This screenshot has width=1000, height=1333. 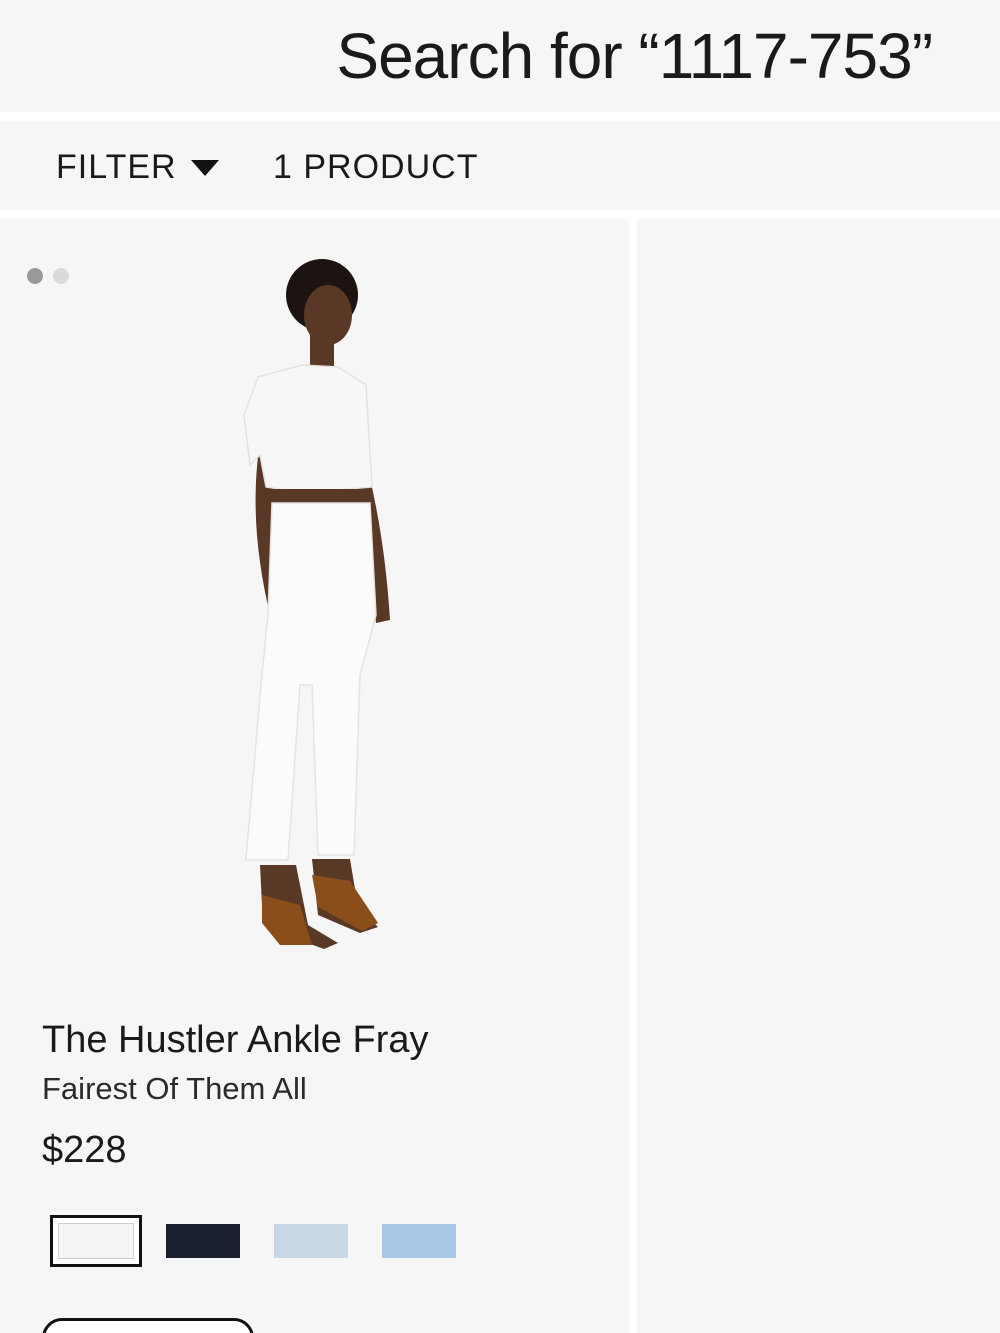 I want to click on product-price: $228, so click(x=84, y=1150).